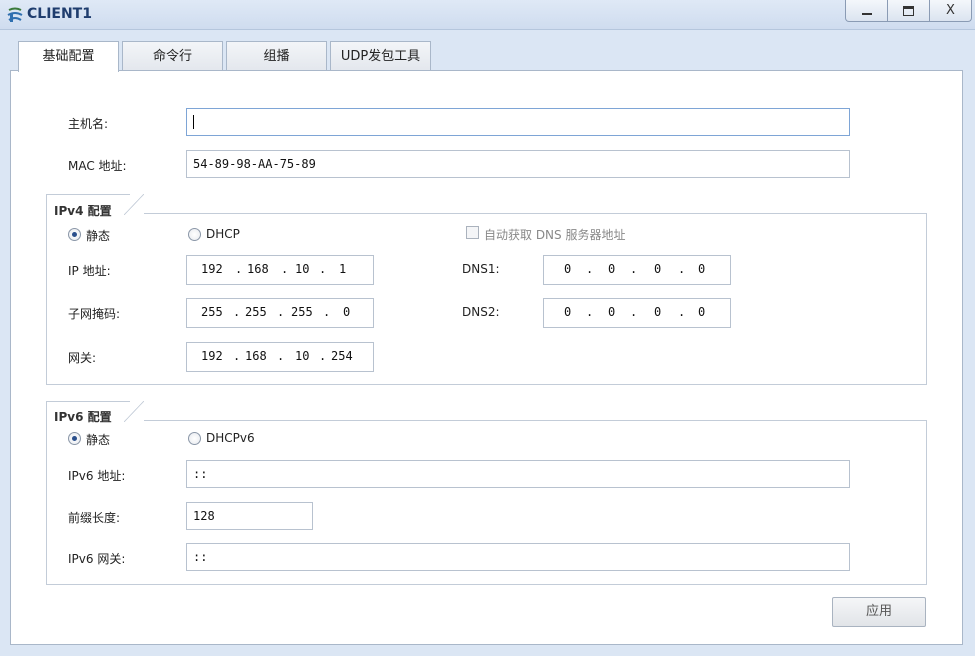  I want to click on ip-address-field: 192. 168. 10. 1, so click(280, 270).